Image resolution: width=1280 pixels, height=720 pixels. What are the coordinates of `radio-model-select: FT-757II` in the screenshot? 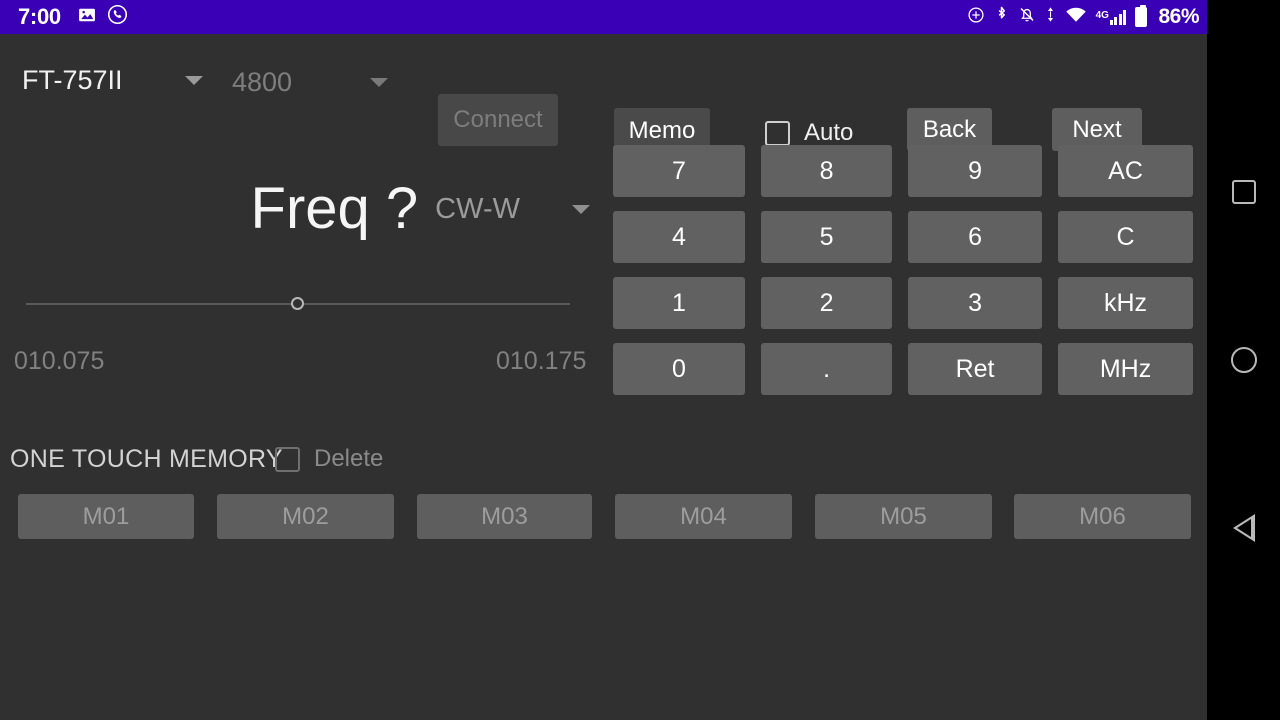 It's located at (112, 80).